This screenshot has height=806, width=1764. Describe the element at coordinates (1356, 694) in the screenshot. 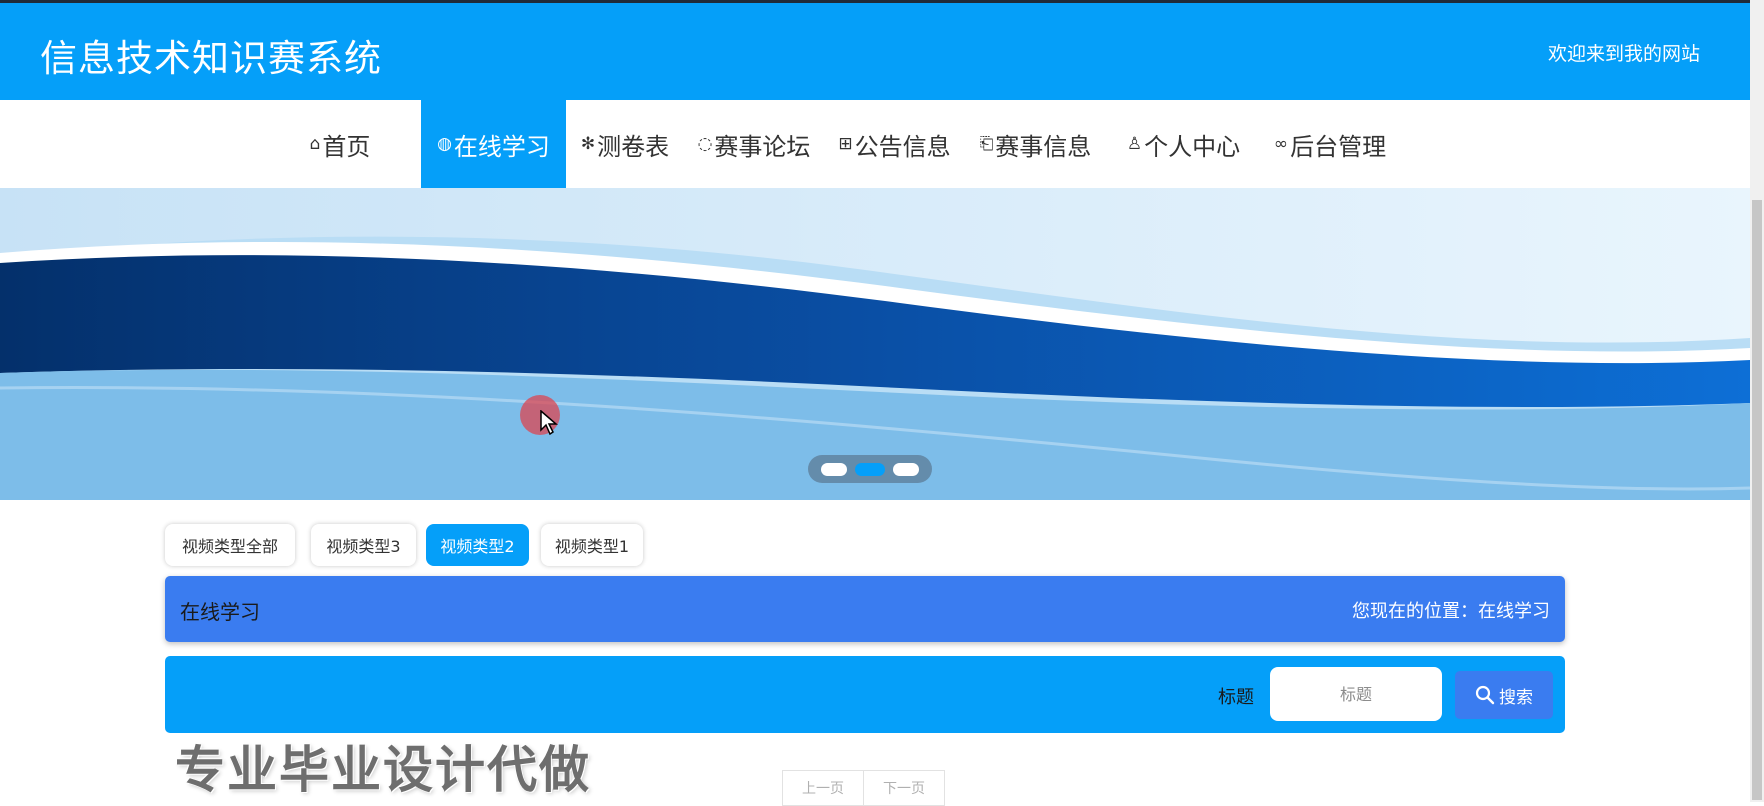

I see `search-input` at that location.